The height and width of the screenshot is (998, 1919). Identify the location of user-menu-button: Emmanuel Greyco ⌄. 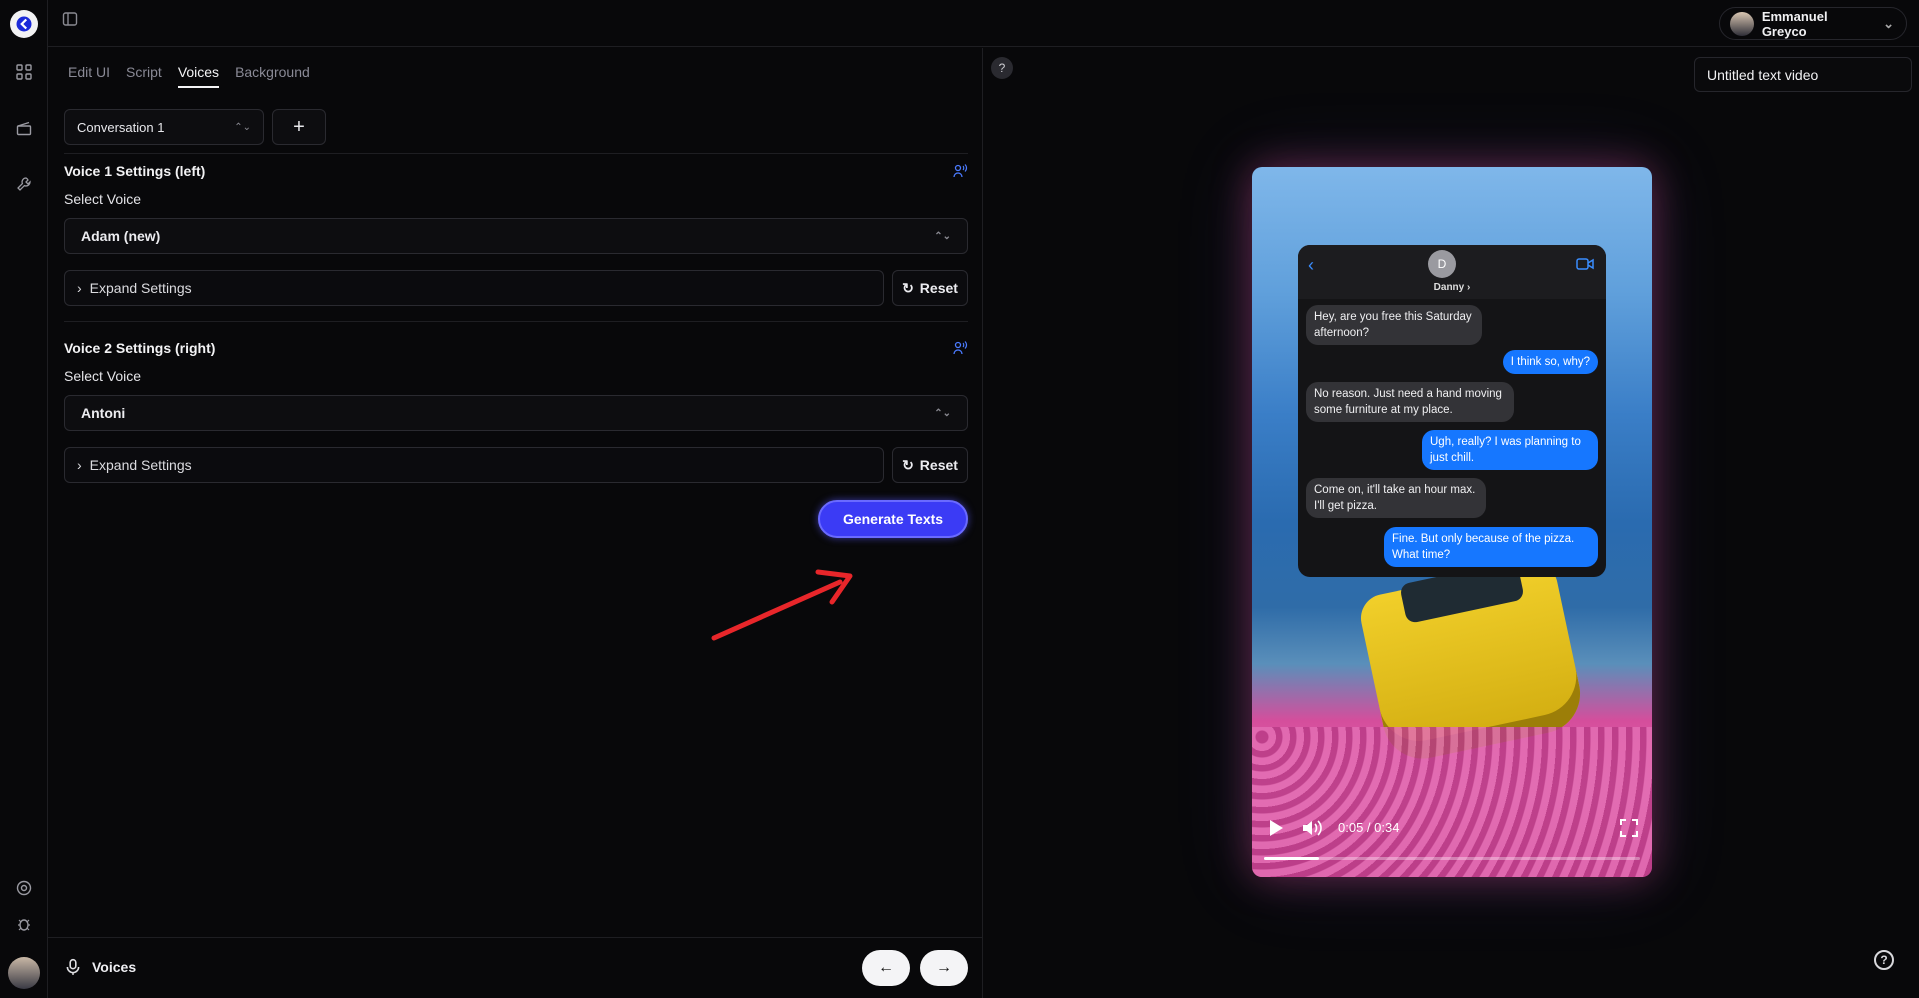
(1813, 23).